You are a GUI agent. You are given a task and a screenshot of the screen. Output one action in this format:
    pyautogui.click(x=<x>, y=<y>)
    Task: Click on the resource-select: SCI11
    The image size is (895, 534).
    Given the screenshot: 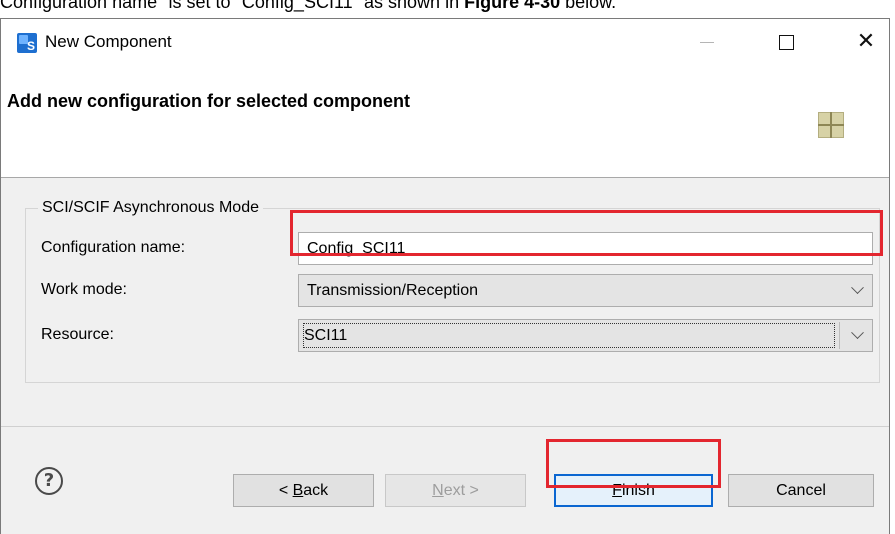 What is the action you would take?
    pyautogui.click(x=585, y=335)
    